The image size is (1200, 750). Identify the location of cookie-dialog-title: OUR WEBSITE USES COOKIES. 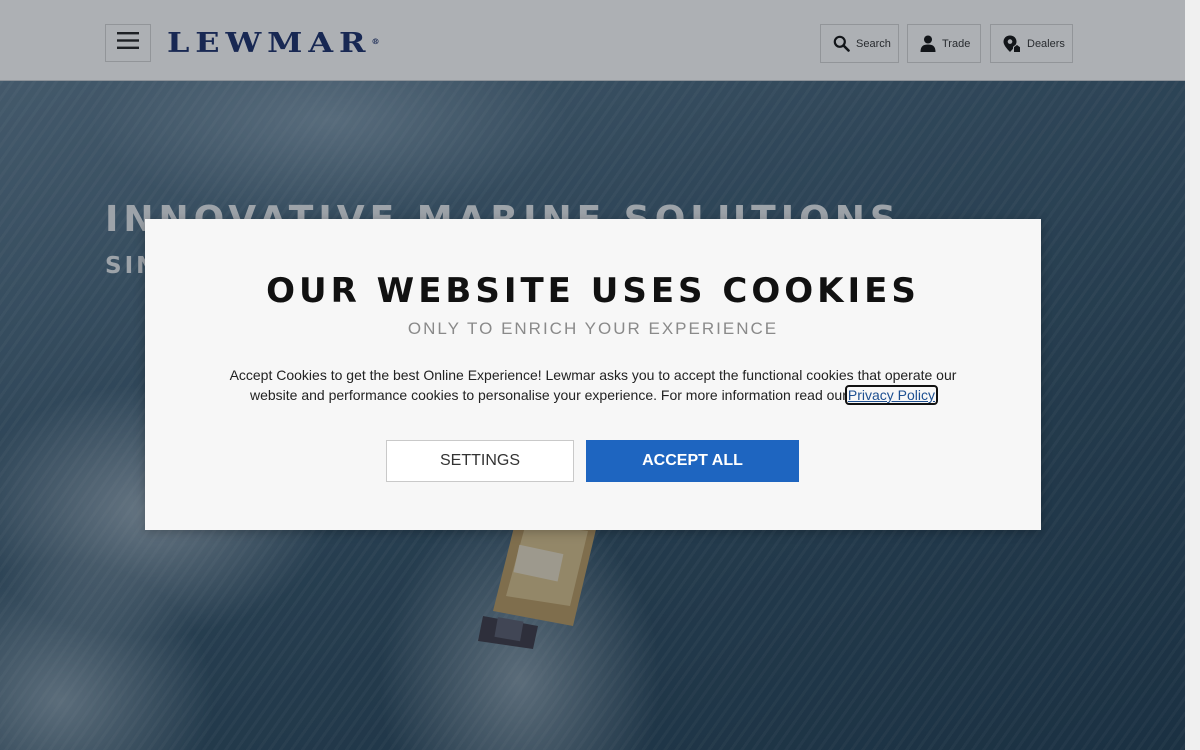
(593, 291).